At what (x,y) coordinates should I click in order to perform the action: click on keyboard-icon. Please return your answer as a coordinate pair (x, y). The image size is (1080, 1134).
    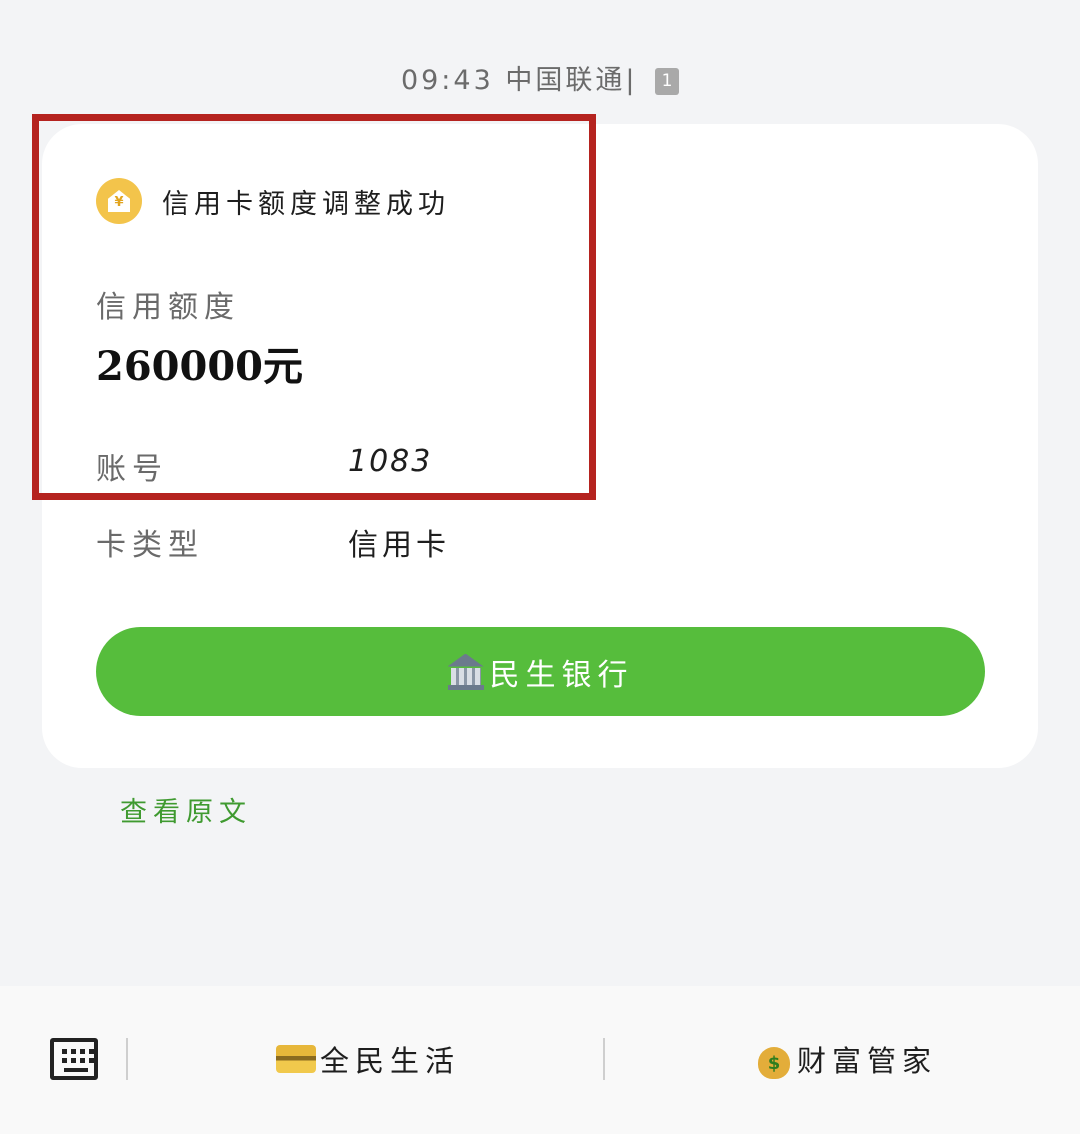
    Looking at the image, I should click on (74, 1059).